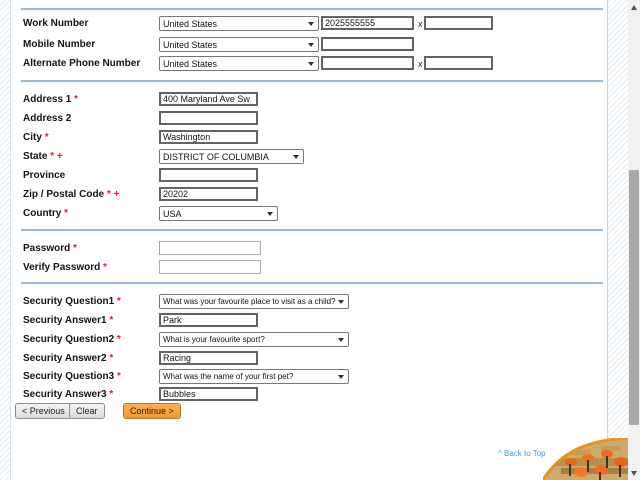  Describe the element at coordinates (72, 376) in the screenshot. I see `security-question3-label: Security Question3 *` at that location.